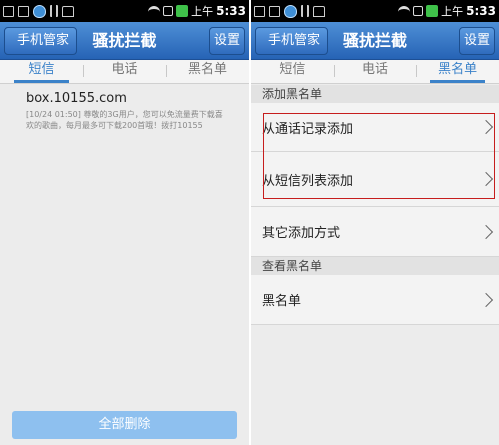 The image size is (499, 445). I want to click on list-item-label: 从短信列表添加, so click(308, 181).